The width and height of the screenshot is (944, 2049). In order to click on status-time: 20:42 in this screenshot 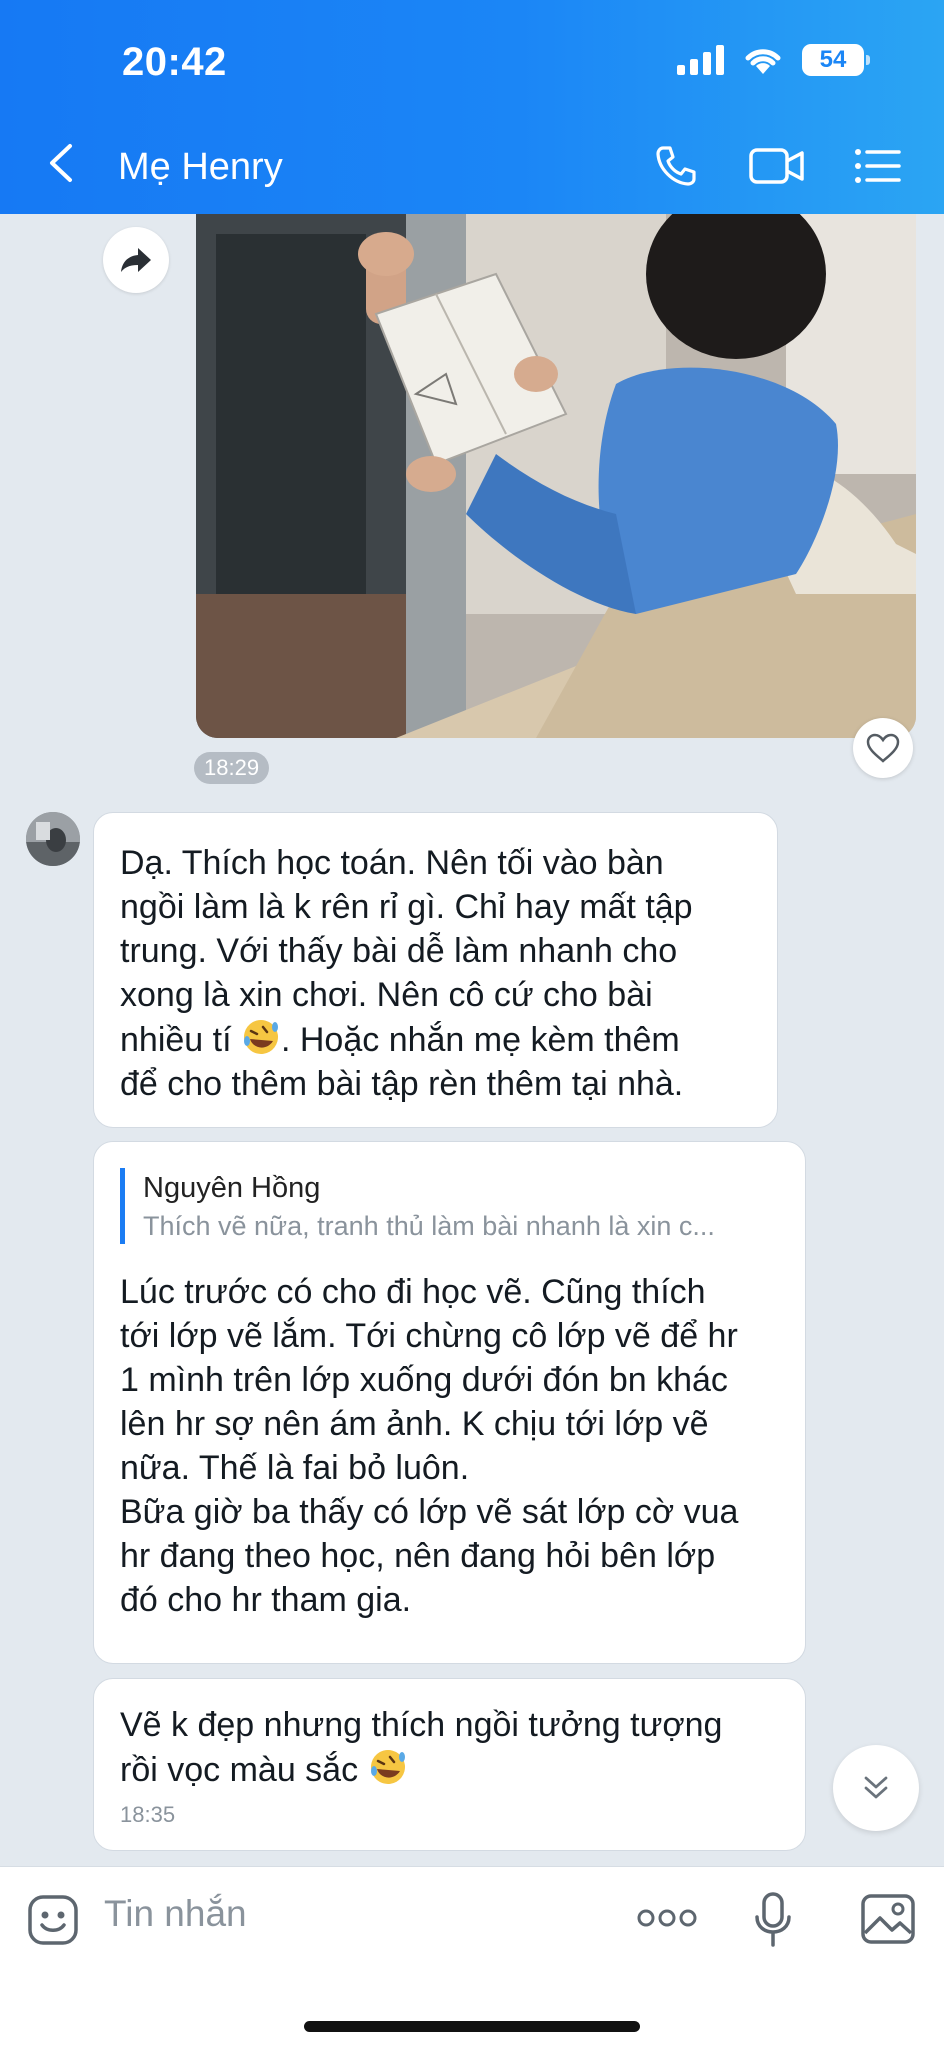, I will do `click(174, 62)`.